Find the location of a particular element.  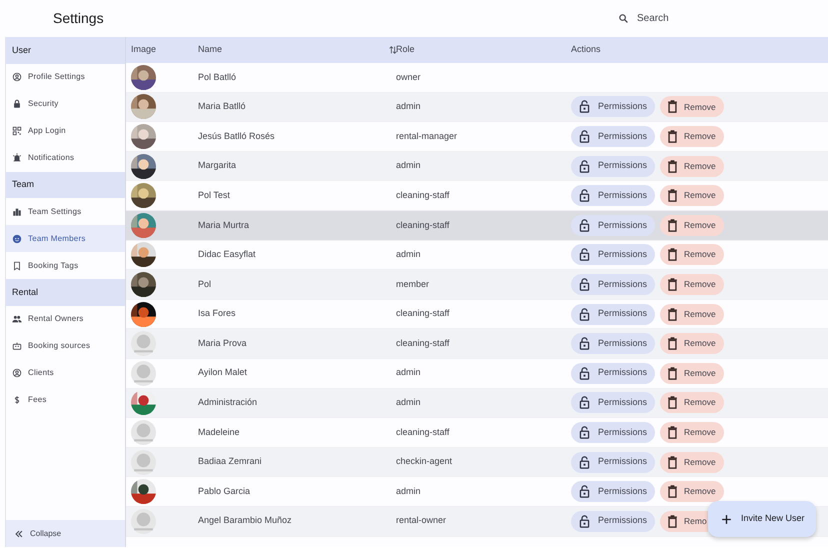

invite-user-button: Invite New User is located at coordinates (762, 519).